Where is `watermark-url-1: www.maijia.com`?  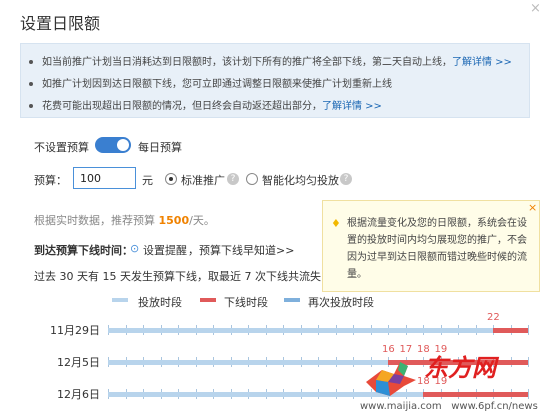
watermark-url-1: www.maijia.com is located at coordinates (401, 406).